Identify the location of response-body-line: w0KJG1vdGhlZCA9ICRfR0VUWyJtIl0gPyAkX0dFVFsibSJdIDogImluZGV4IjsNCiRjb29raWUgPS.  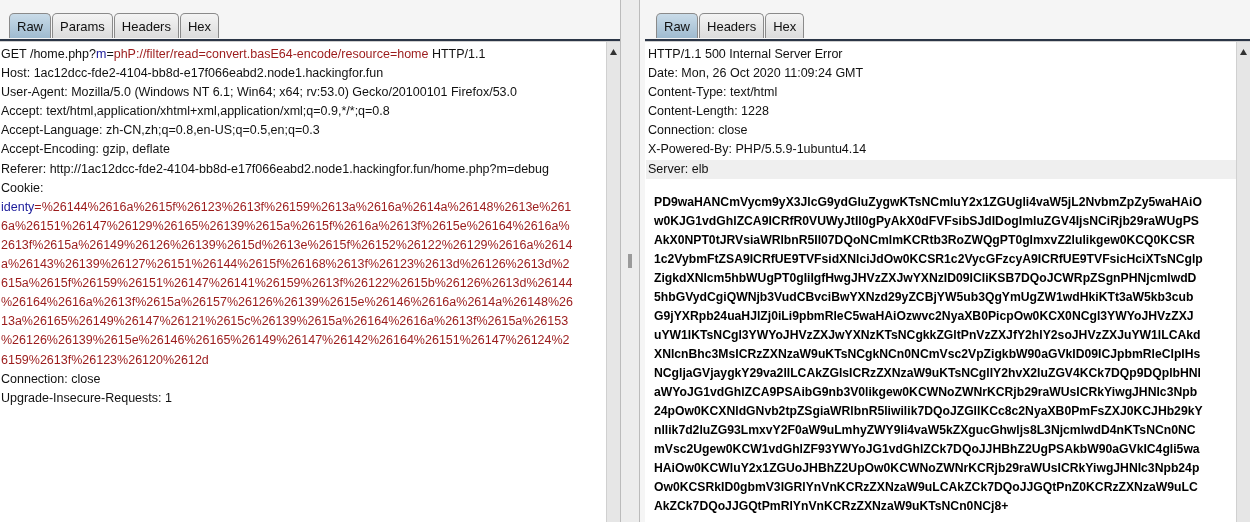
(926, 221).